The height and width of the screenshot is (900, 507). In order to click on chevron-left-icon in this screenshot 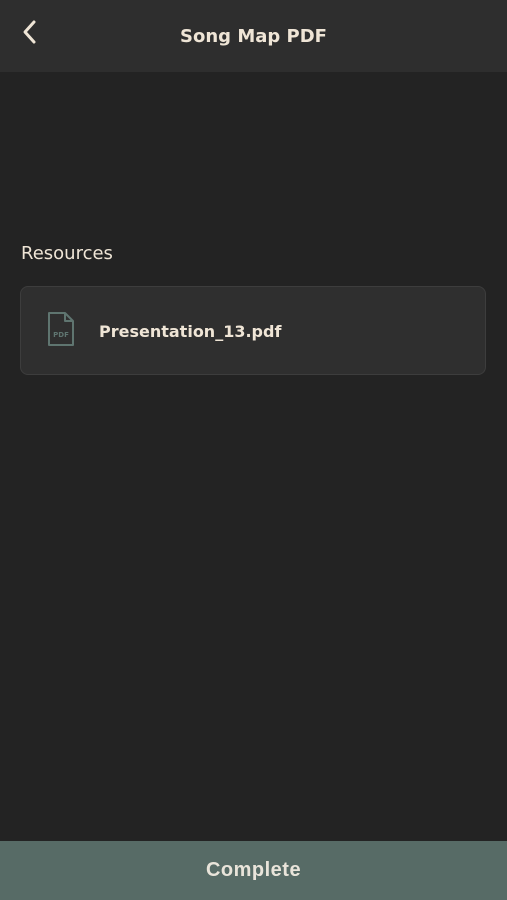, I will do `click(29, 32)`.